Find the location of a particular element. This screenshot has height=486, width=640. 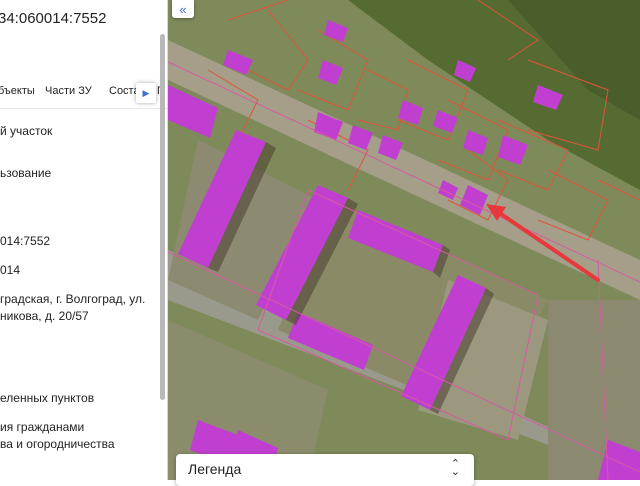

tabs-scroll-right-button: ▶ is located at coordinates (146, 93).